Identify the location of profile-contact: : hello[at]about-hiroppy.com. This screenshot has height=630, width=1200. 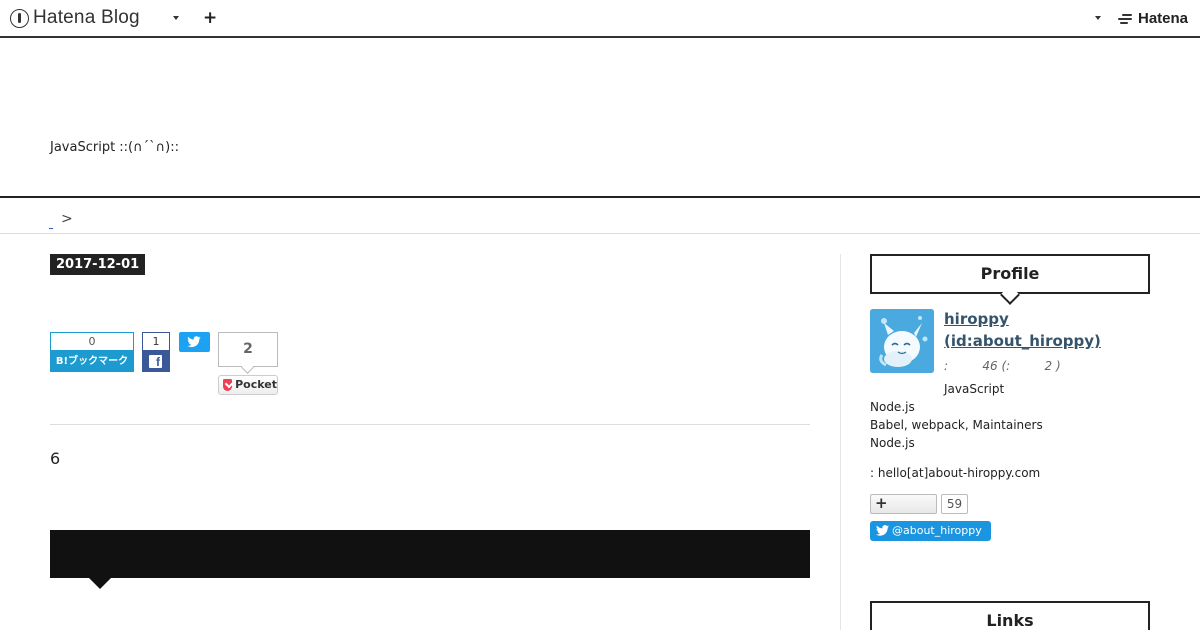
(955, 473).